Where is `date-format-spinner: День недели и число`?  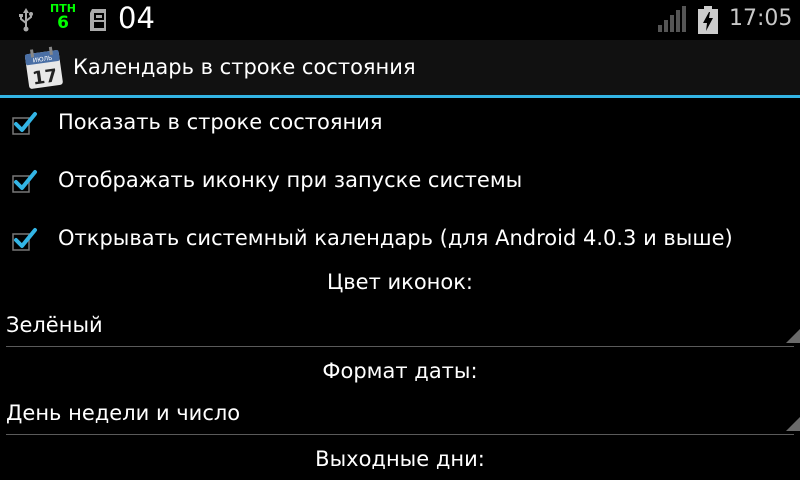 date-format-spinner: День недели и число is located at coordinates (403, 417).